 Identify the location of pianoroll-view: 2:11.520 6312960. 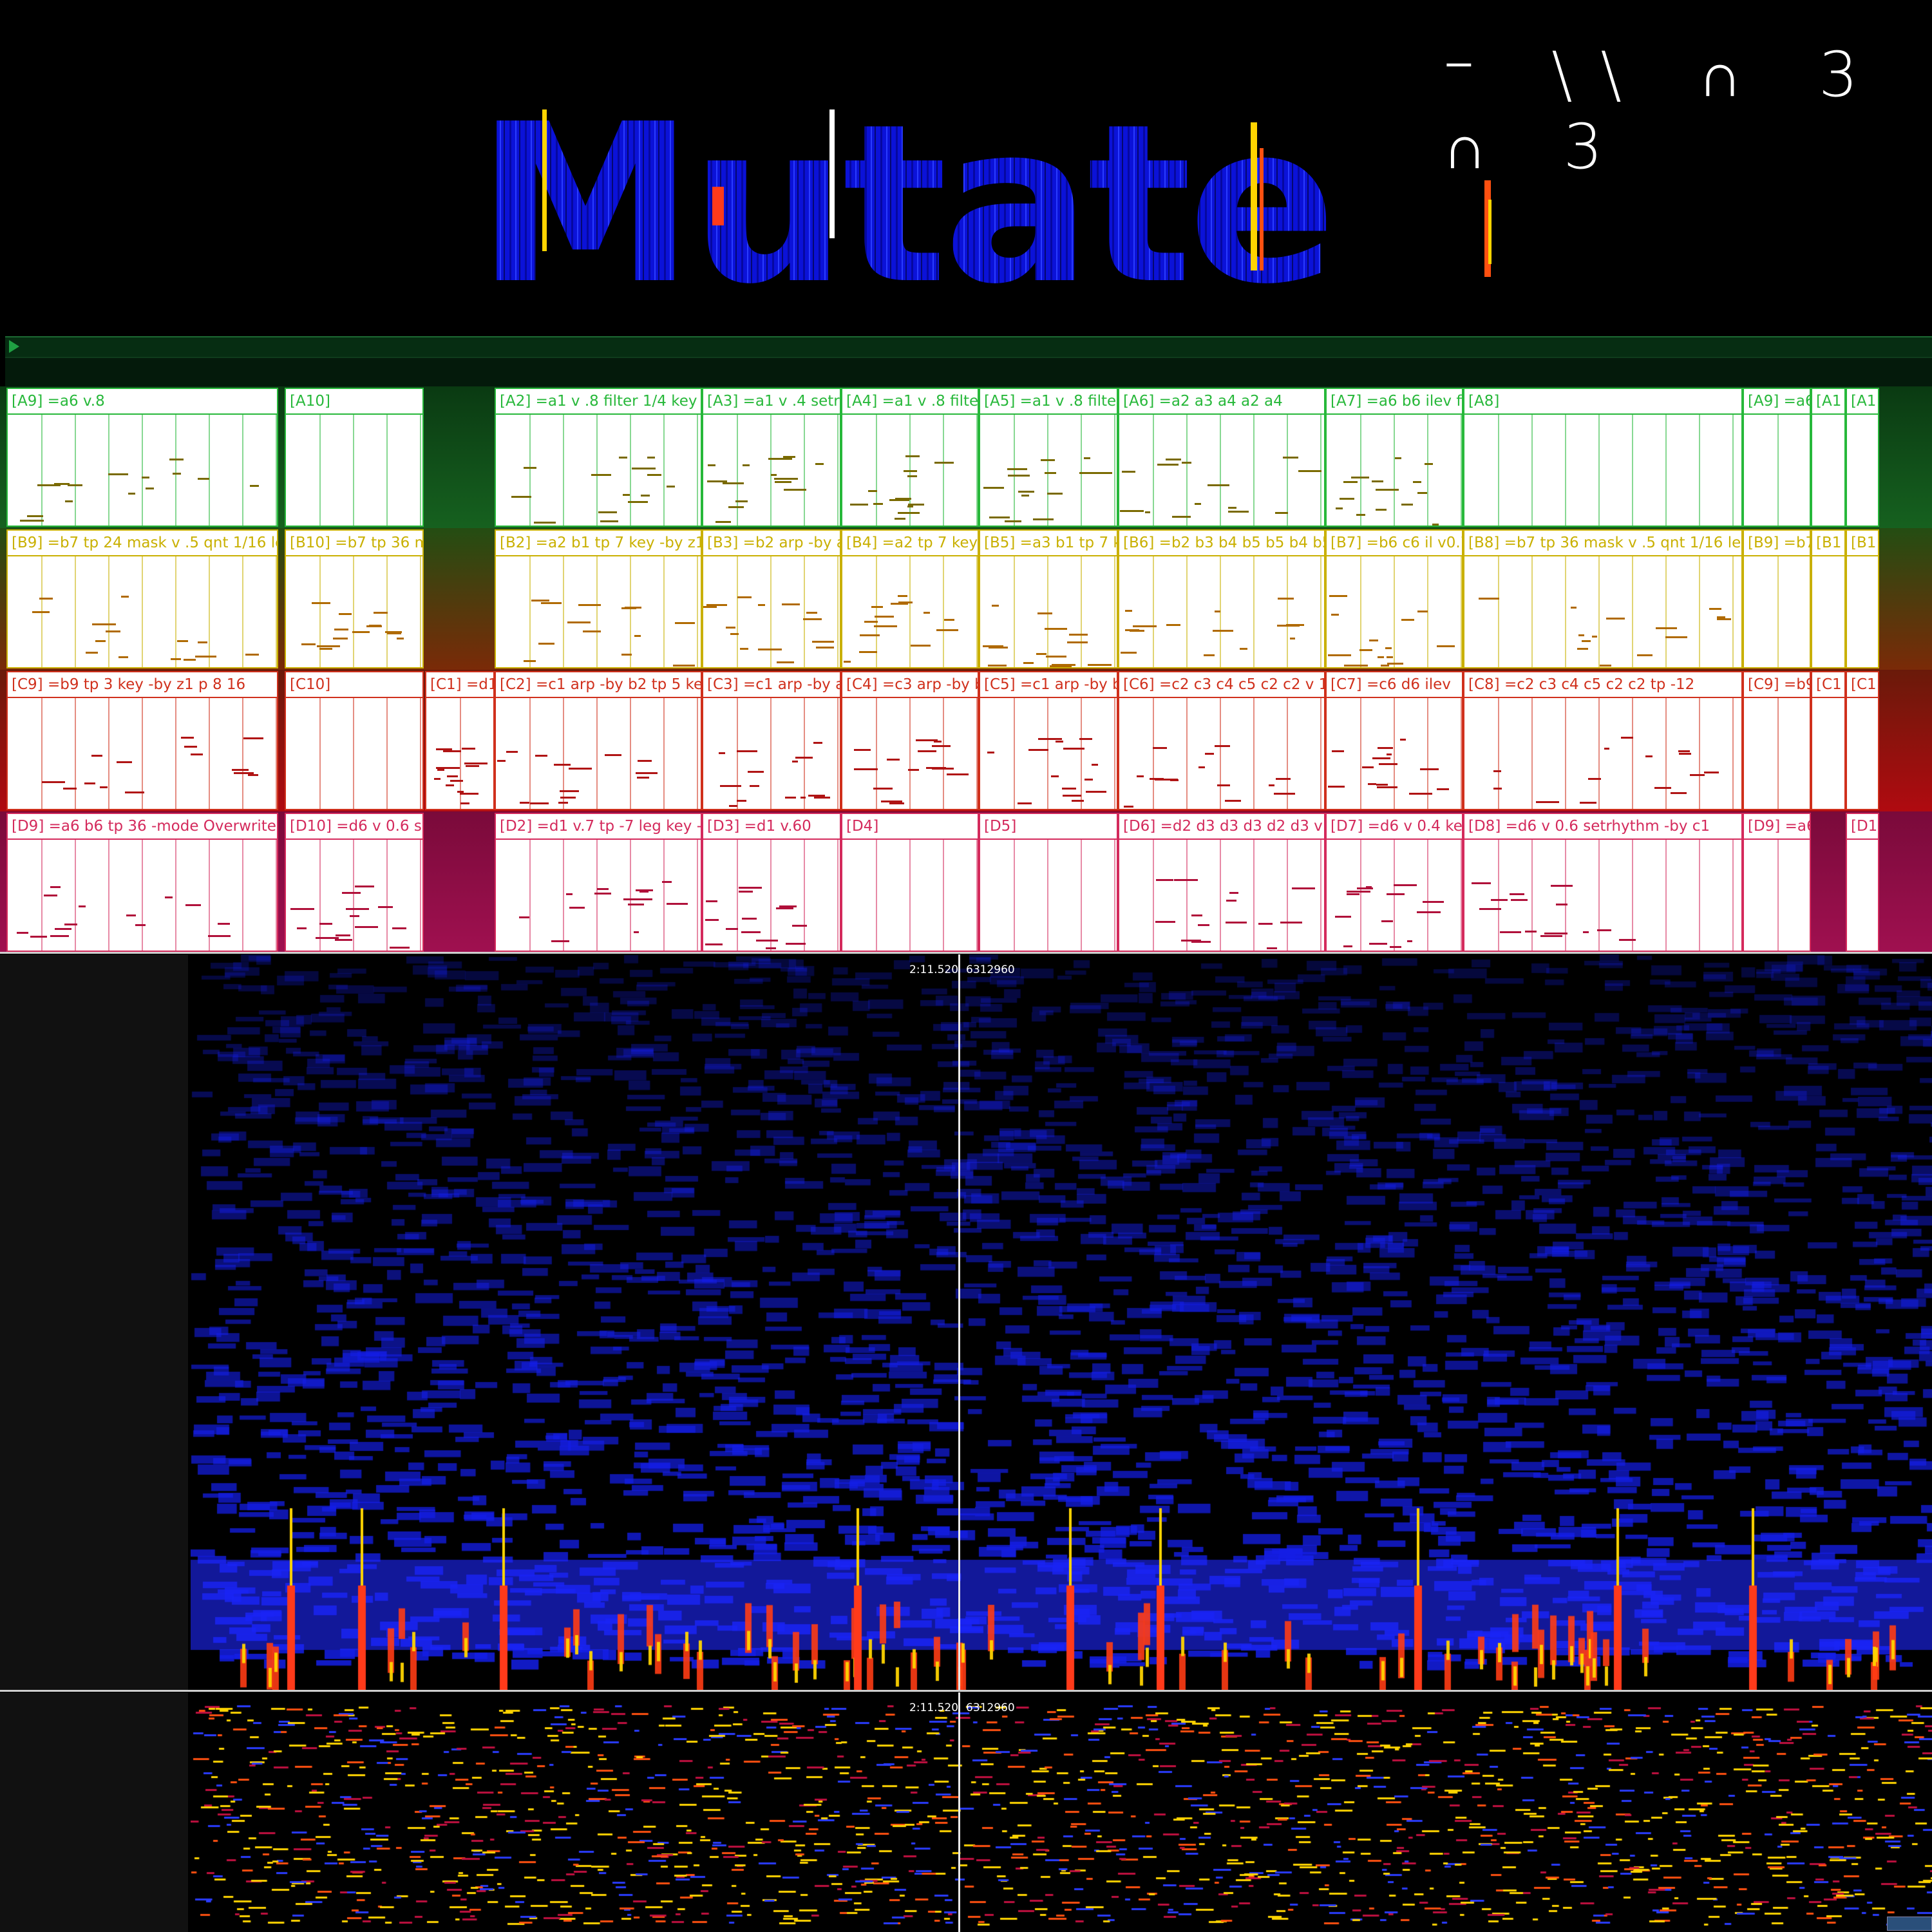
(1061, 1812).